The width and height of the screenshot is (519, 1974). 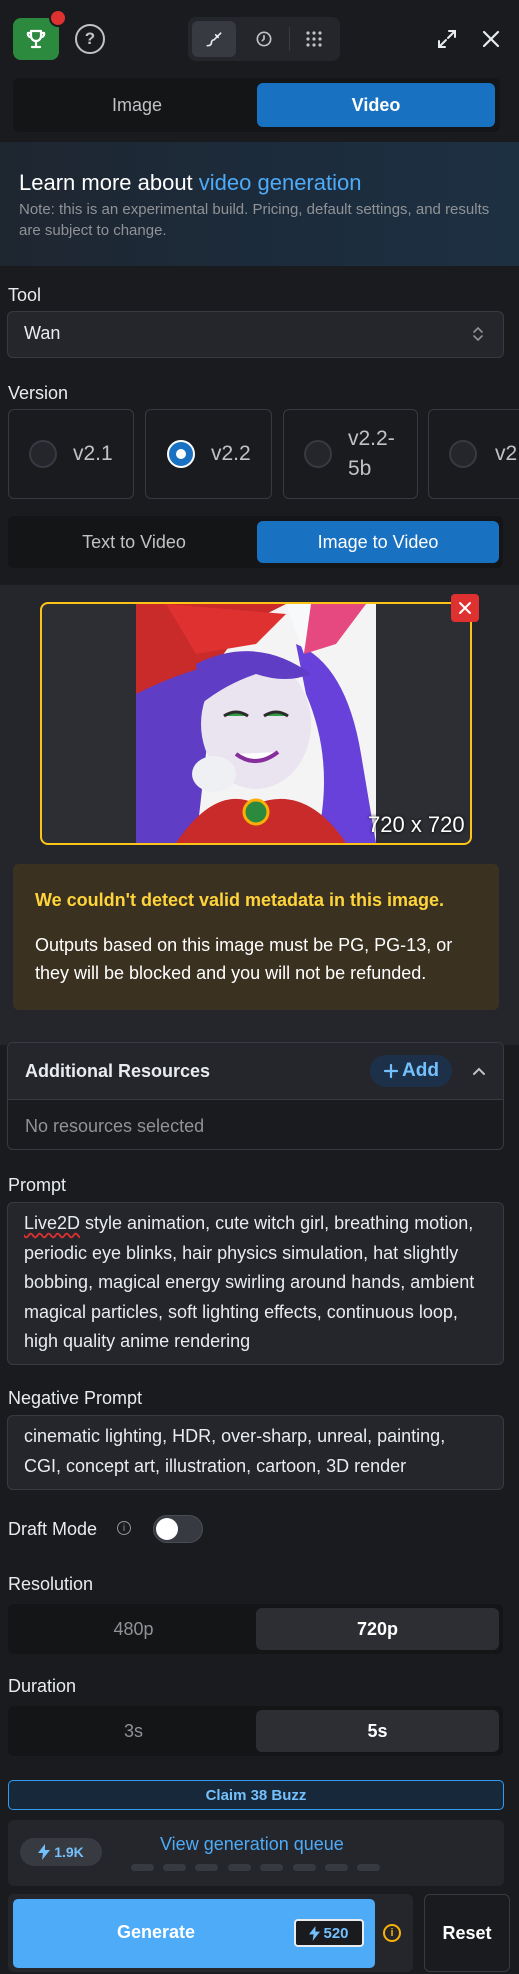 What do you see at coordinates (336, 1933) in the screenshot?
I see `generate-cost: 520` at bounding box center [336, 1933].